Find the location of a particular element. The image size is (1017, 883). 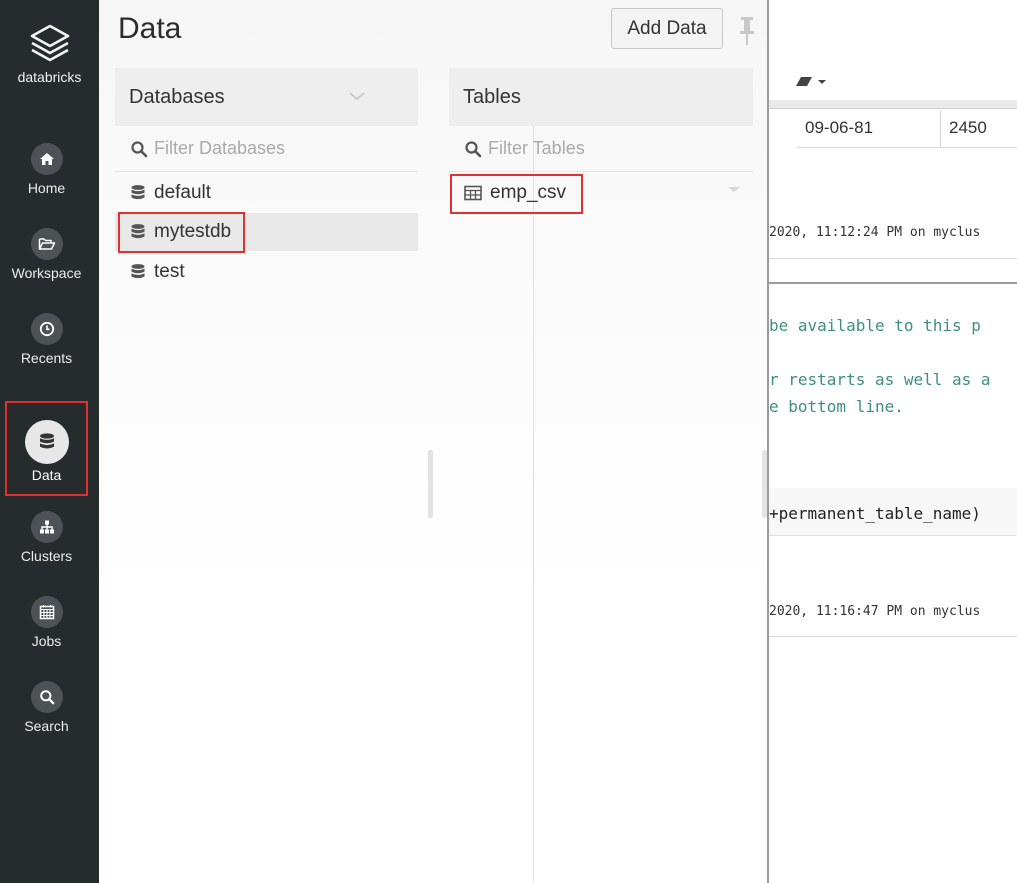

nav-home-circle is located at coordinates (46, 159).